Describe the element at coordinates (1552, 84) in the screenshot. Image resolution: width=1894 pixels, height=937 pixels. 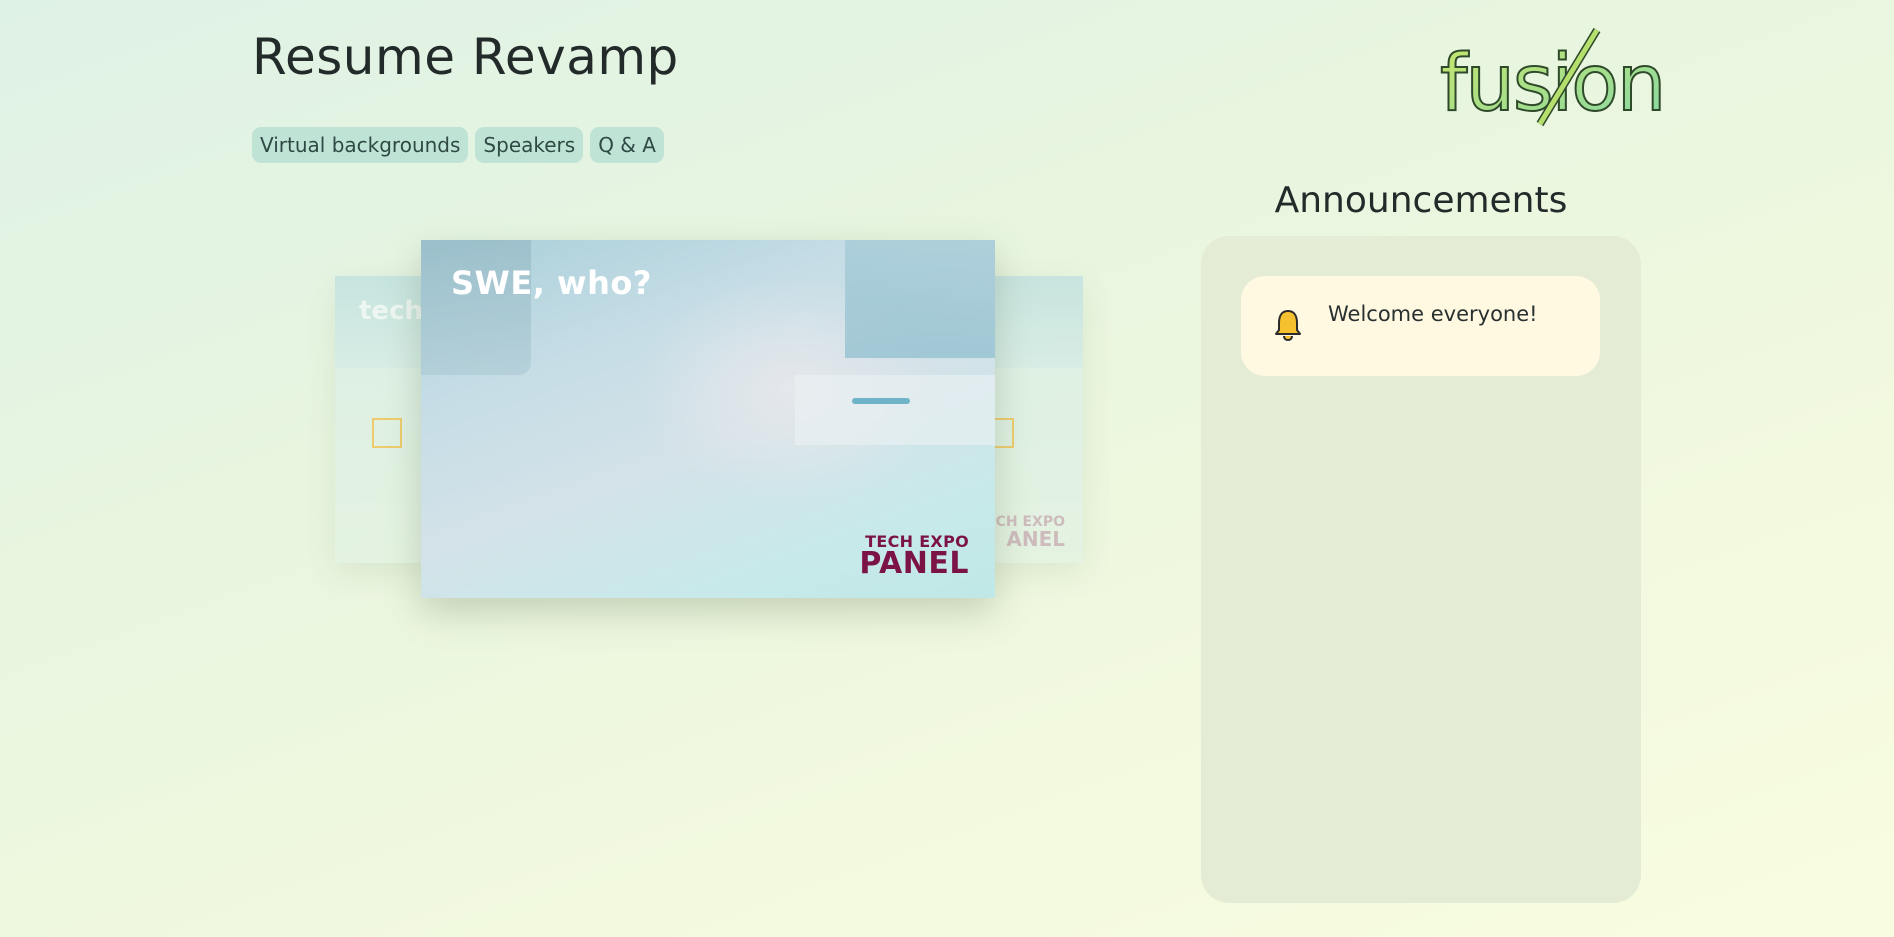
I see `logo-text: fusion` at that location.